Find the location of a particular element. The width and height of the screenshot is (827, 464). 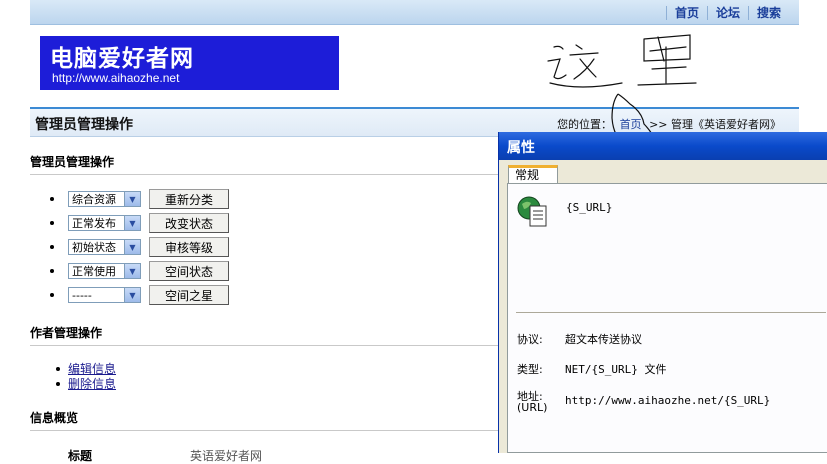

protocol-value: 超文本传送协议 is located at coordinates (603, 339).